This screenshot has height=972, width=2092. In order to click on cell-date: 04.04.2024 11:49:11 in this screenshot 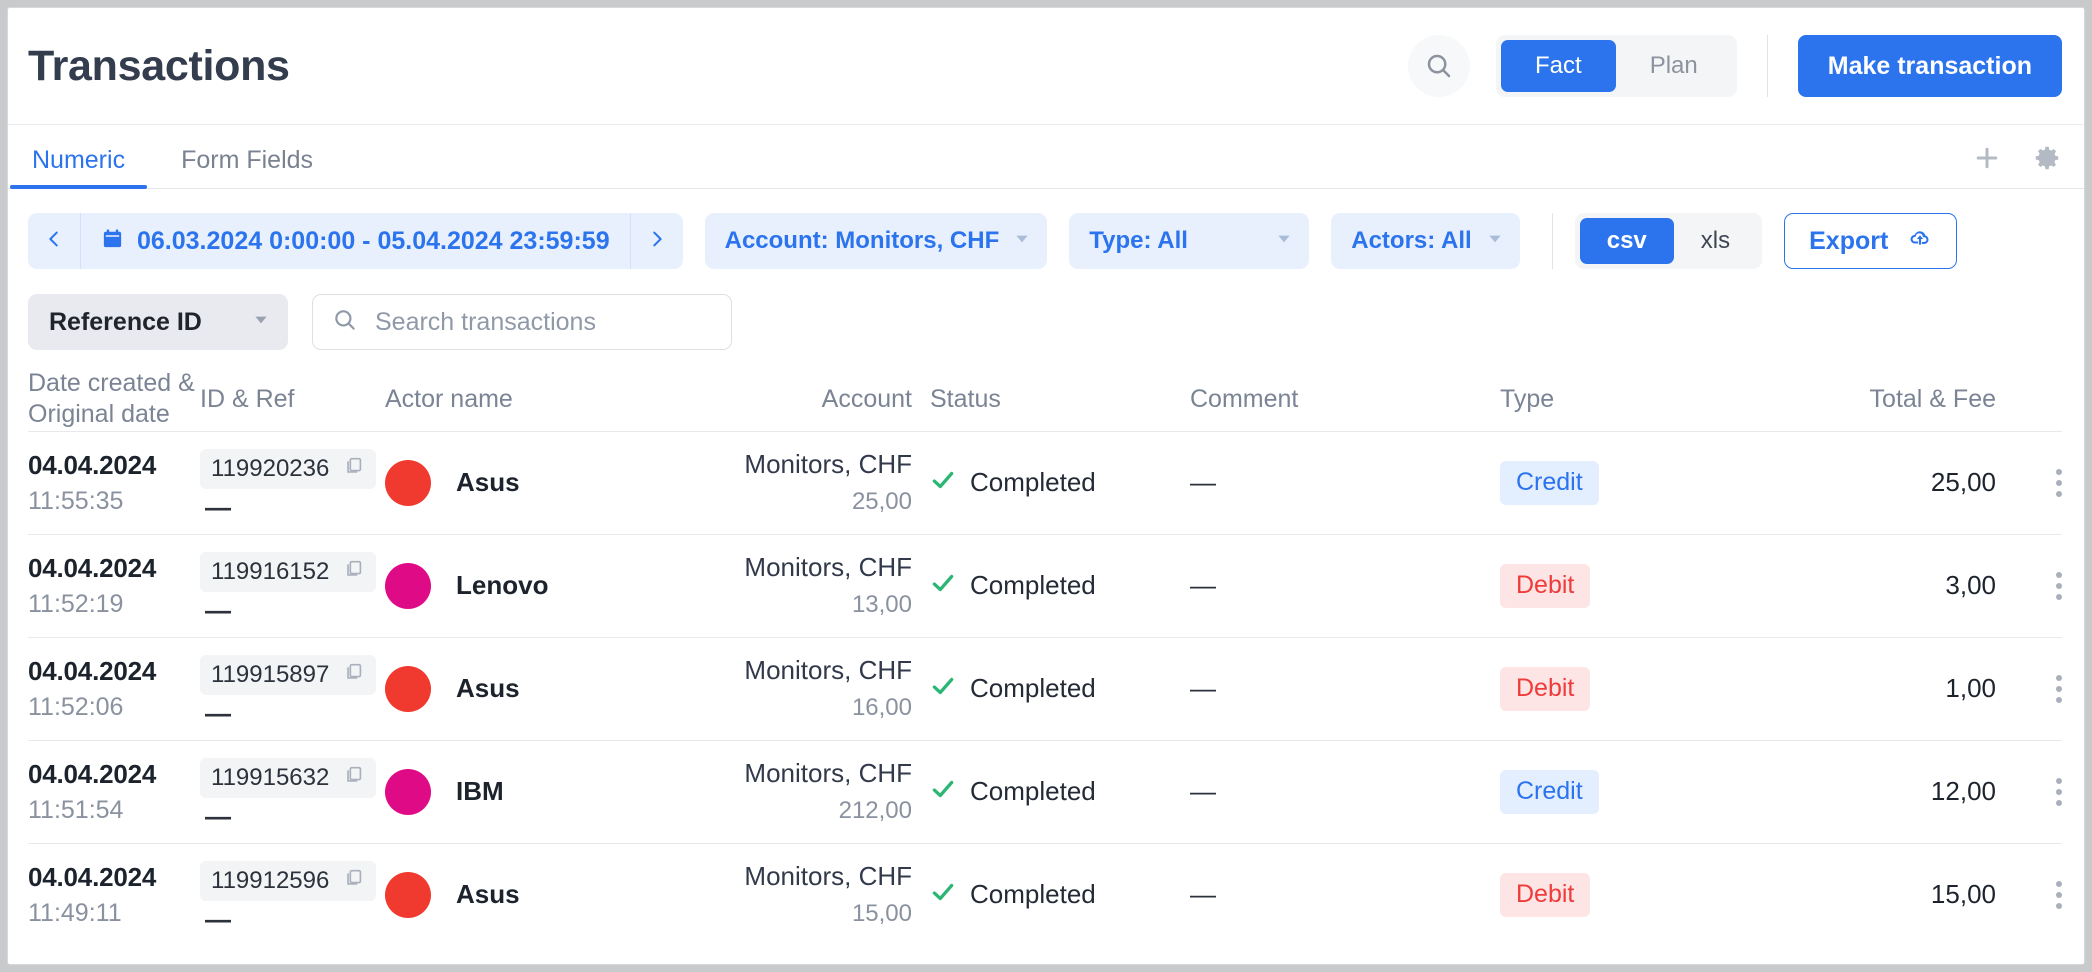, I will do `click(114, 895)`.